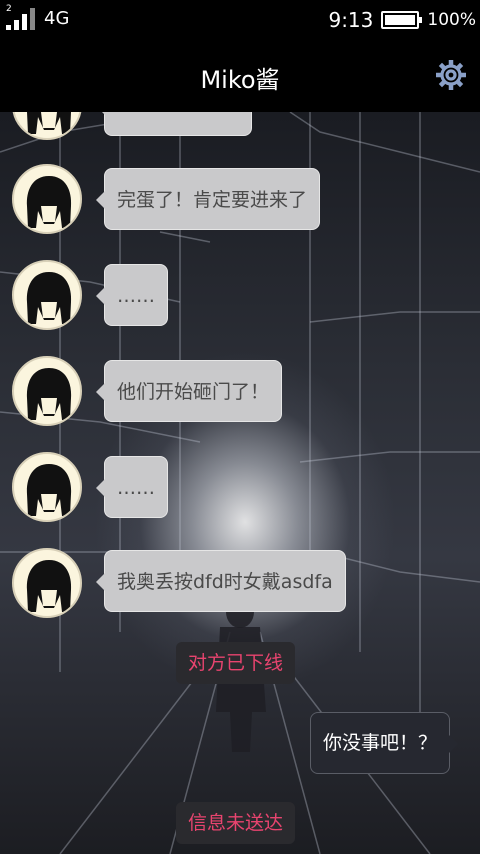 Image resolution: width=480 pixels, height=854 pixels. I want to click on message-bubble: 完蛋了！肯定要进来了, so click(208, 199).